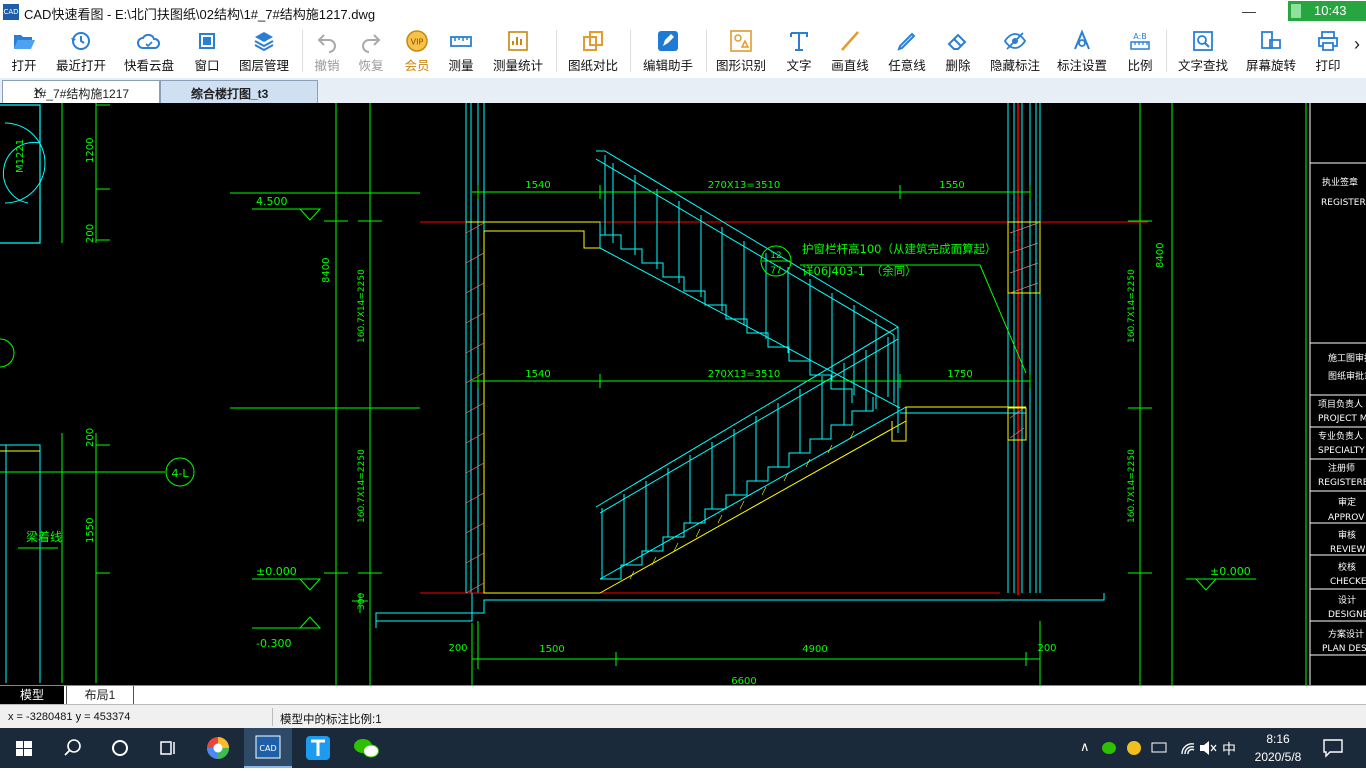  I want to click on riser-dim-right-upper: 160.7X14=2250, so click(1132, 306).